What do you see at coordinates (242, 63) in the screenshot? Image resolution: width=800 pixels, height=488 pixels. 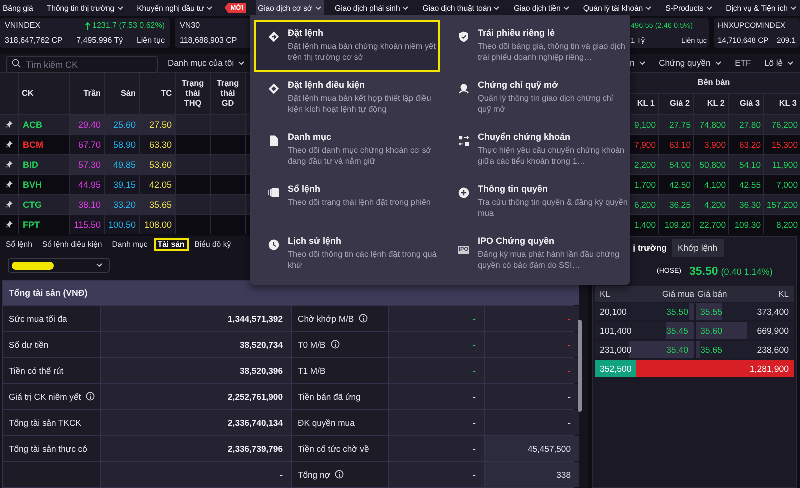 I see `chevron-down-icon` at bounding box center [242, 63].